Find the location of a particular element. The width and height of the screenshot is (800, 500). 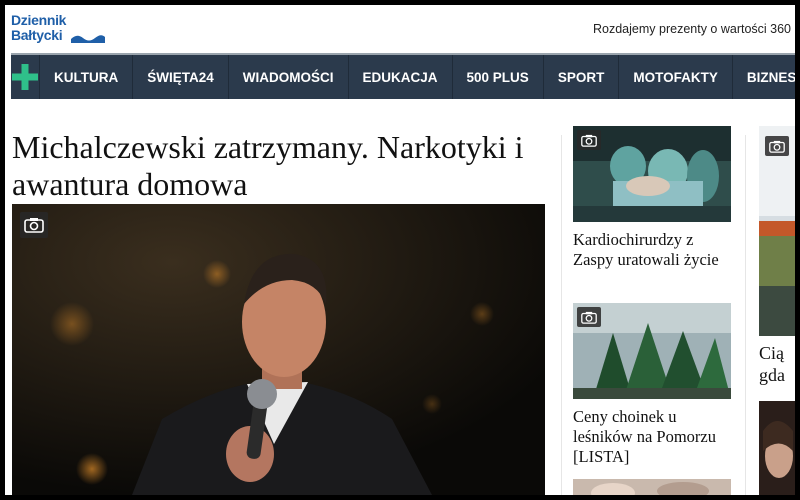

far-card: Cią gda is located at coordinates (777, 256).